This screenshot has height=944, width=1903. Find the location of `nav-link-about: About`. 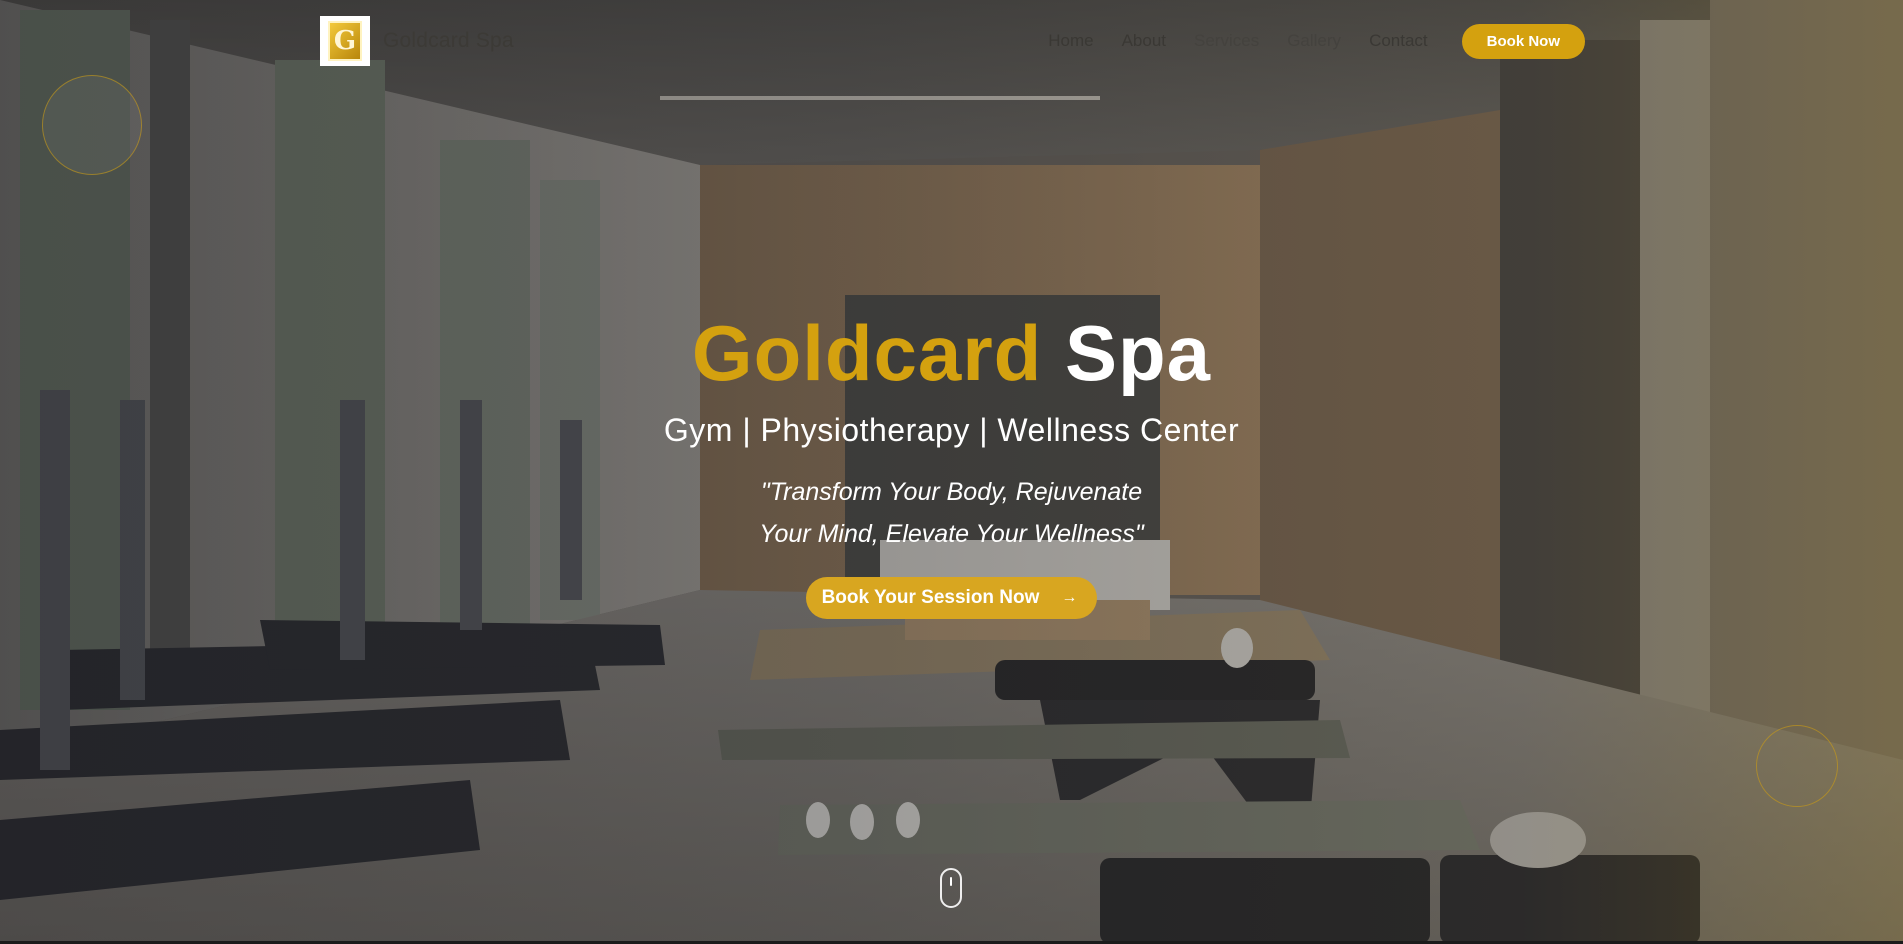

nav-link-about: About is located at coordinates (1144, 41).